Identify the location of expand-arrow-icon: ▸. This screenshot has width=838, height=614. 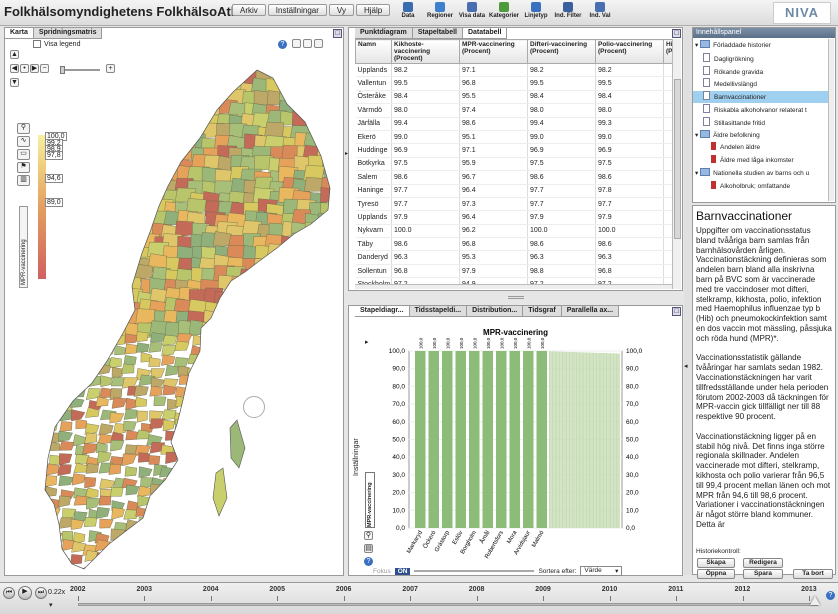
(367, 342).